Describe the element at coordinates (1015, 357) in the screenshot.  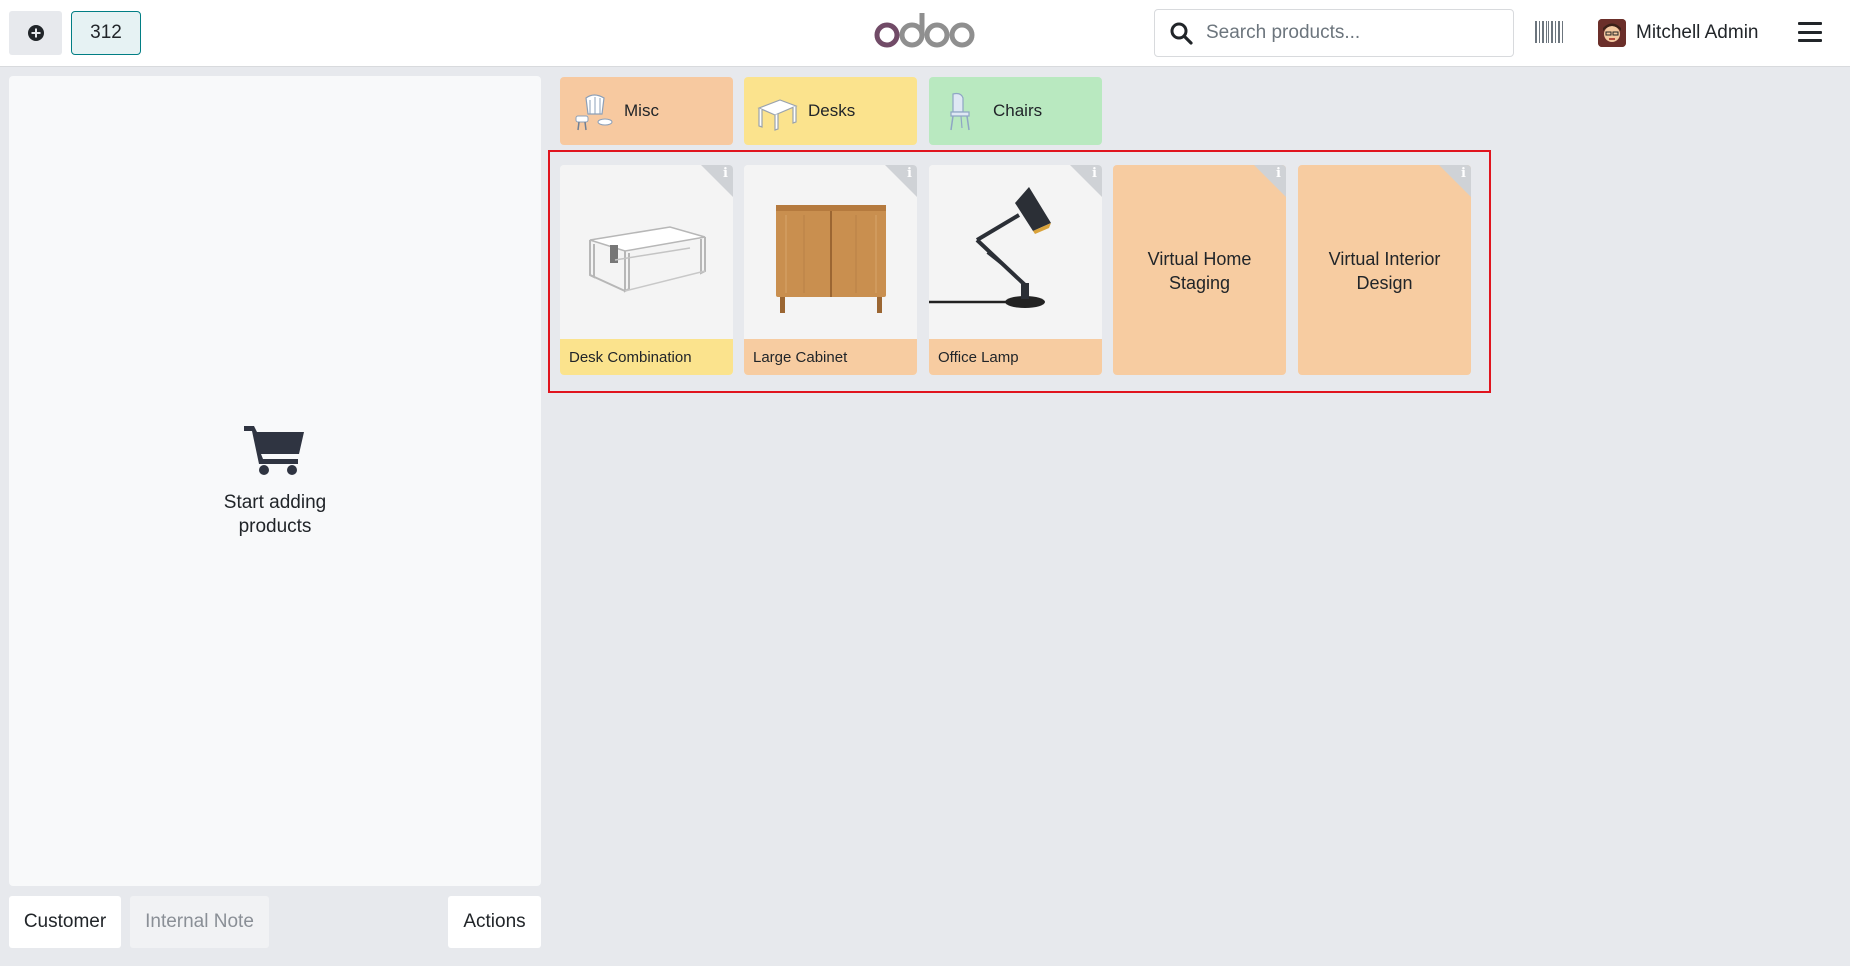
I see `product-name: Office Lamp` at that location.